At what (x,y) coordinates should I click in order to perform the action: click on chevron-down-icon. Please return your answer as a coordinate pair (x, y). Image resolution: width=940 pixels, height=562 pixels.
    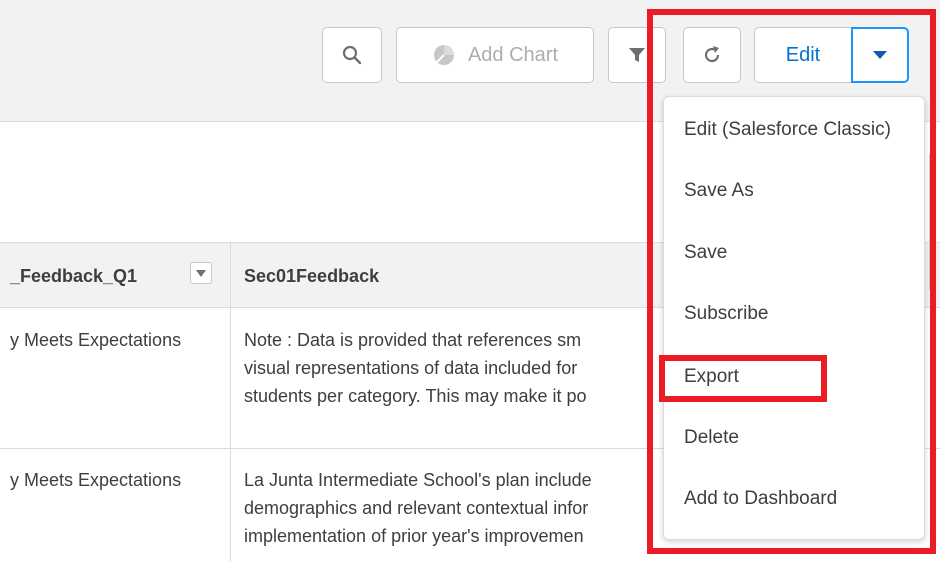
    Looking at the image, I should click on (201, 273).